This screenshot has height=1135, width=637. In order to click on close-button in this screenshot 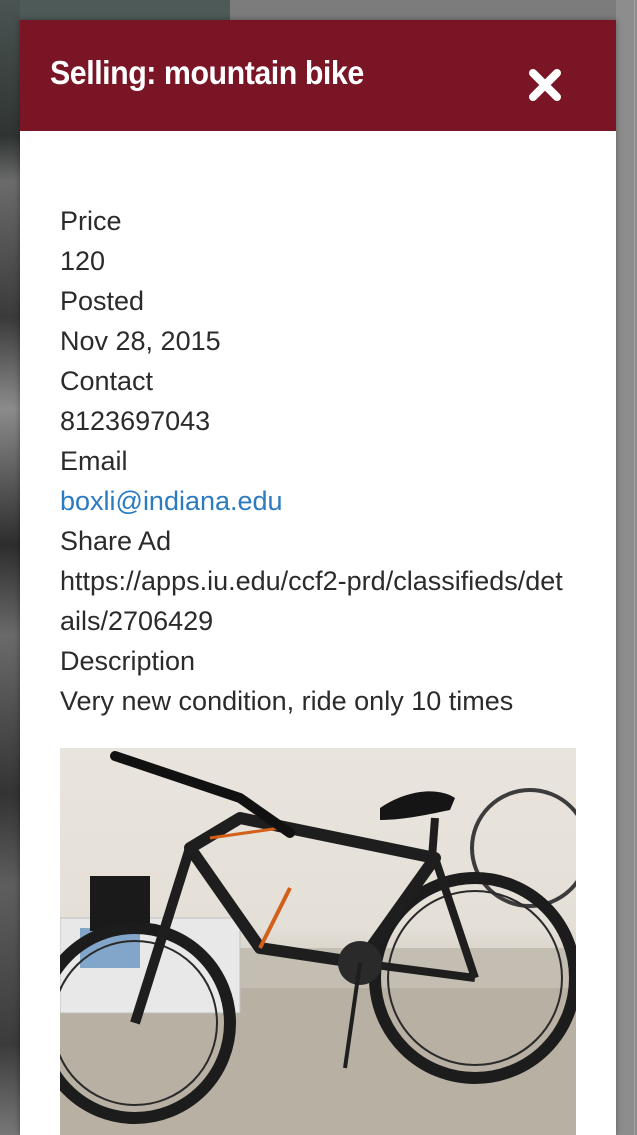, I will do `click(545, 85)`.